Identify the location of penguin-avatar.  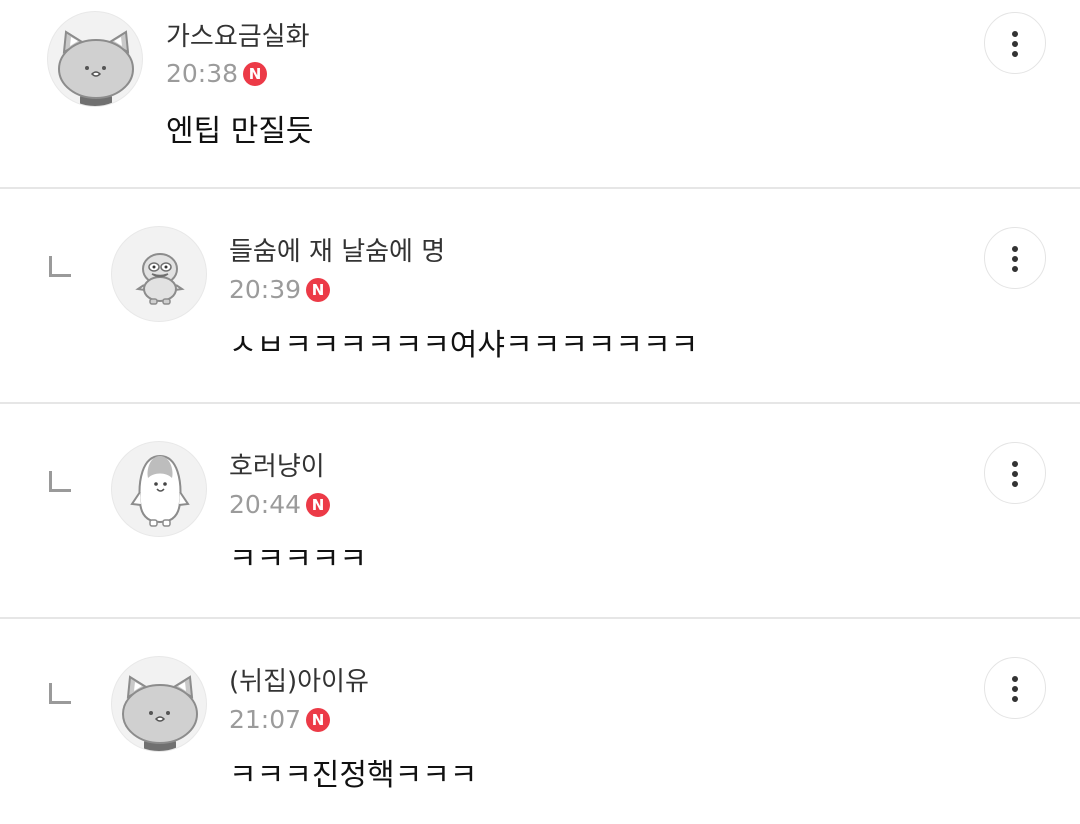
(159, 489).